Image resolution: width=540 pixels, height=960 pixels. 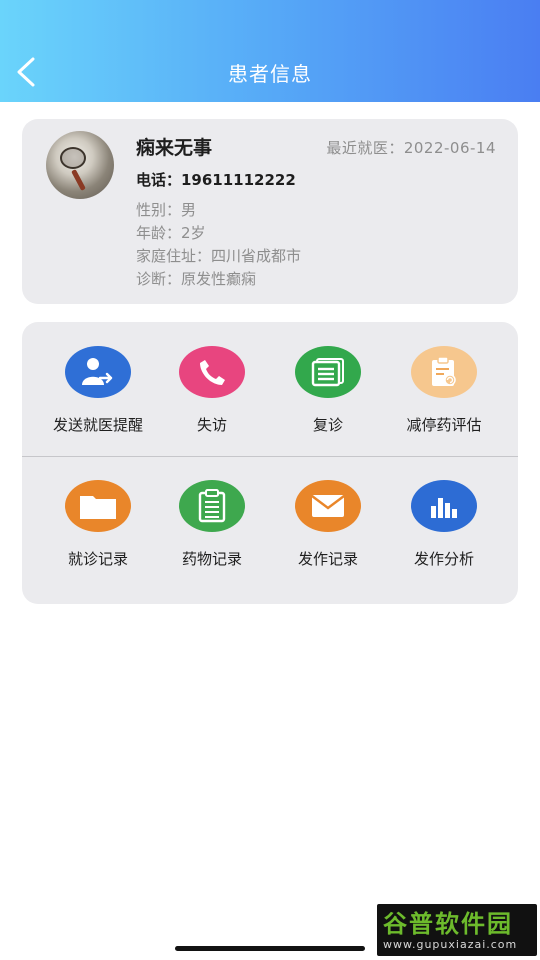 What do you see at coordinates (196, 279) in the screenshot?
I see `patient-diagnosis: 诊断：原发性癫痫` at bounding box center [196, 279].